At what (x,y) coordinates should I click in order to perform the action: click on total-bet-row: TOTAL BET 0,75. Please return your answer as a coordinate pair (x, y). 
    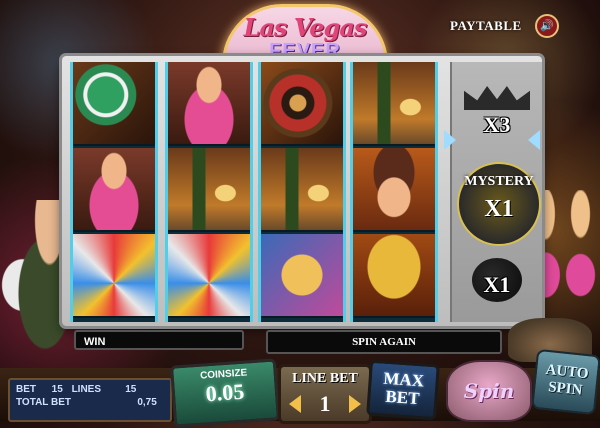
    Looking at the image, I should click on (89, 402).